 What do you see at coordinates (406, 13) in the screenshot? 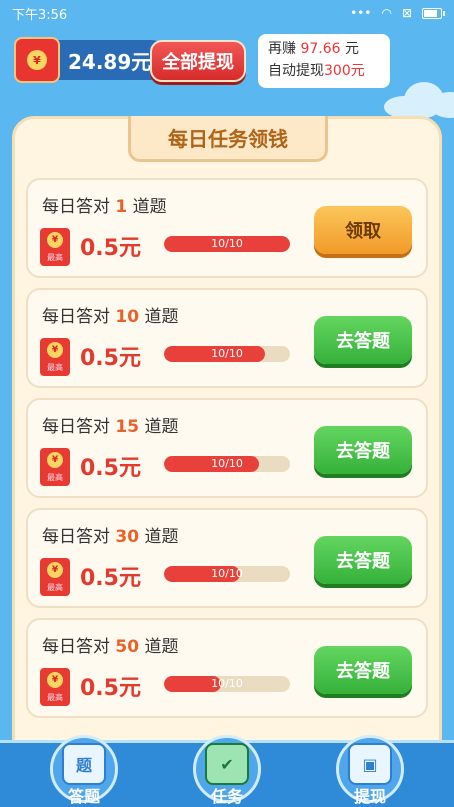
I see `sim-icon: ⊠` at bounding box center [406, 13].